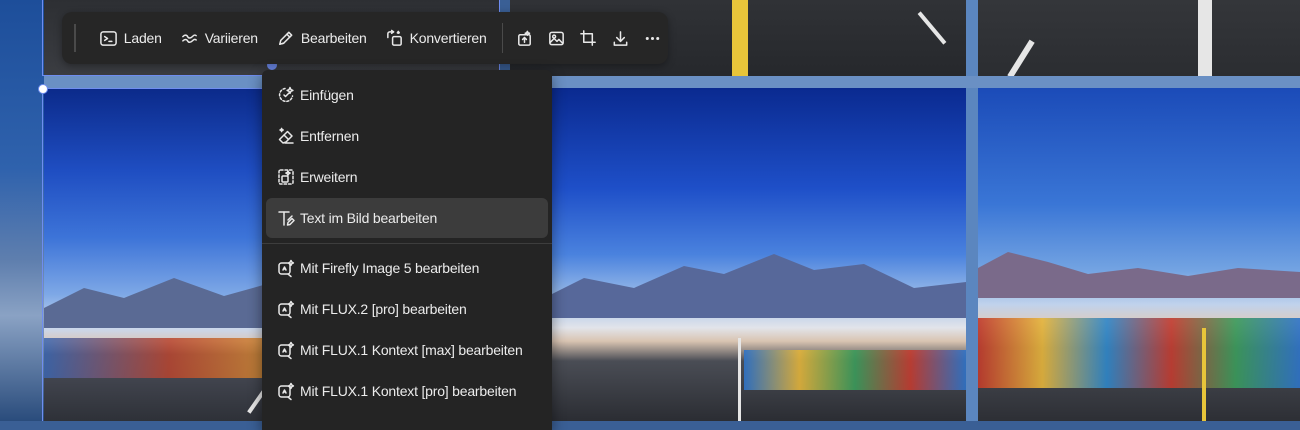  What do you see at coordinates (407, 136) in the screenshot?
I see `menu-item-remove: Entfernen` at bounding box center [407, 136].